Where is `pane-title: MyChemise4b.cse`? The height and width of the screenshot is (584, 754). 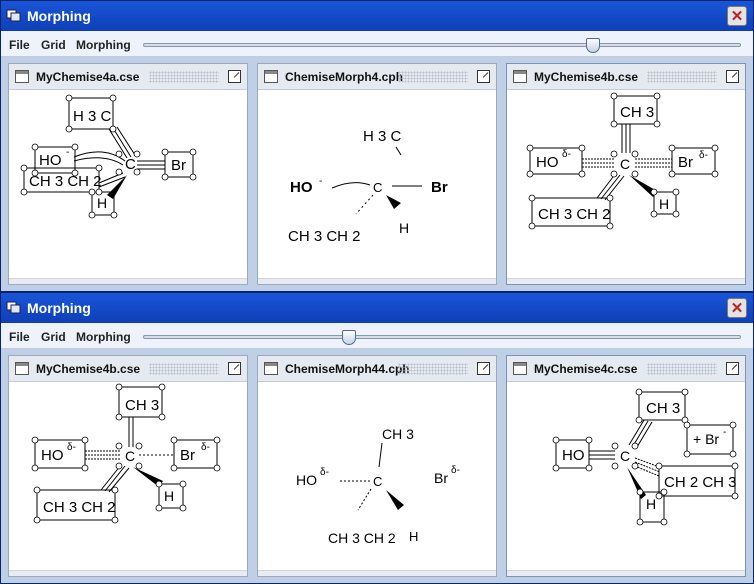 pane-title: MyChemise4b.cse is located at coordinates (88, 369).